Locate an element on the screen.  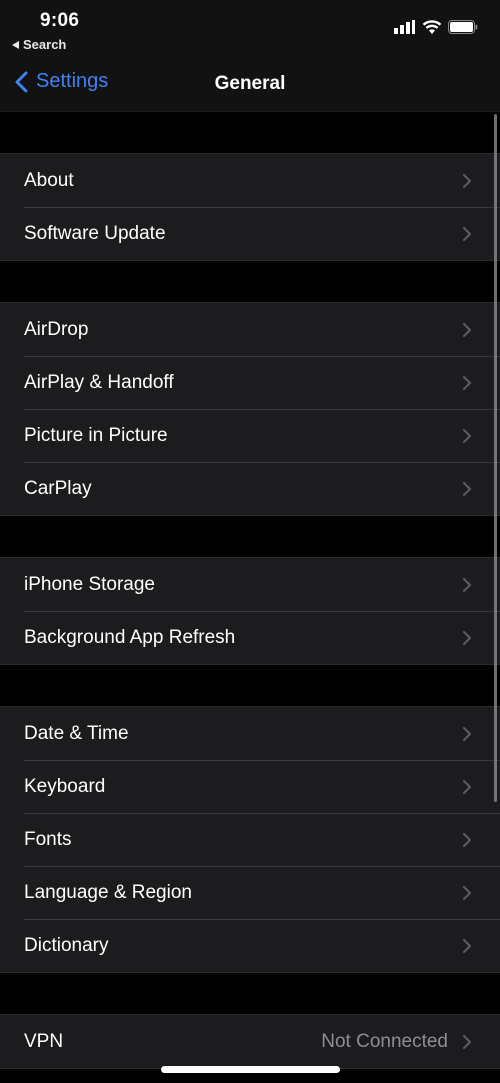
navigation-bar: Settings General is located at coordinates (250, 86).